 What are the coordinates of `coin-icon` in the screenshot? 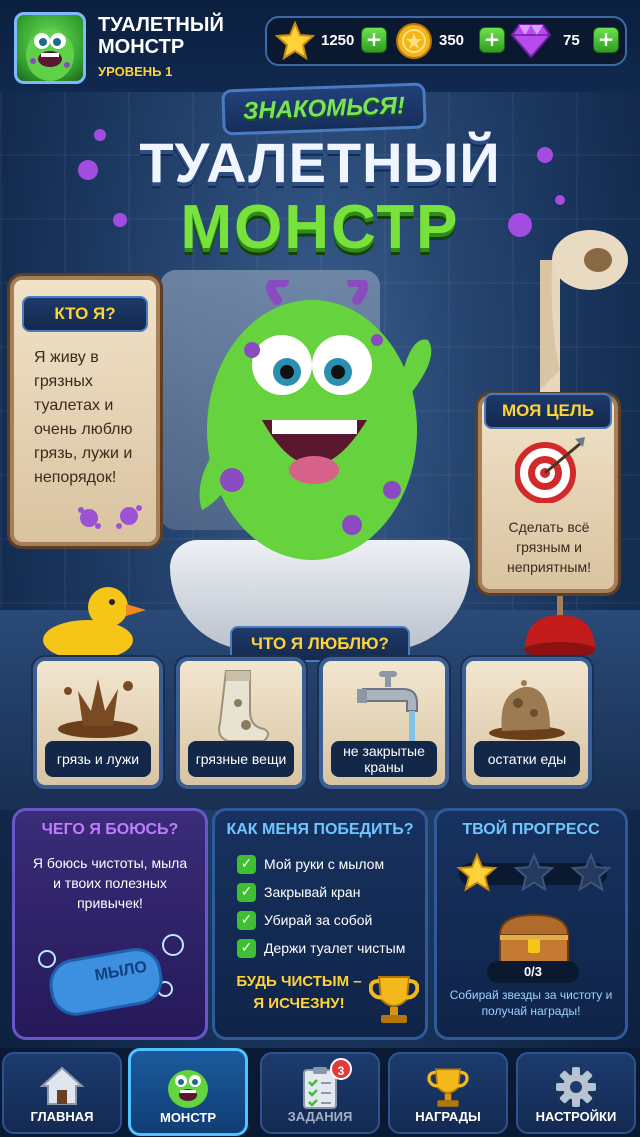 It's located at (414, 41).